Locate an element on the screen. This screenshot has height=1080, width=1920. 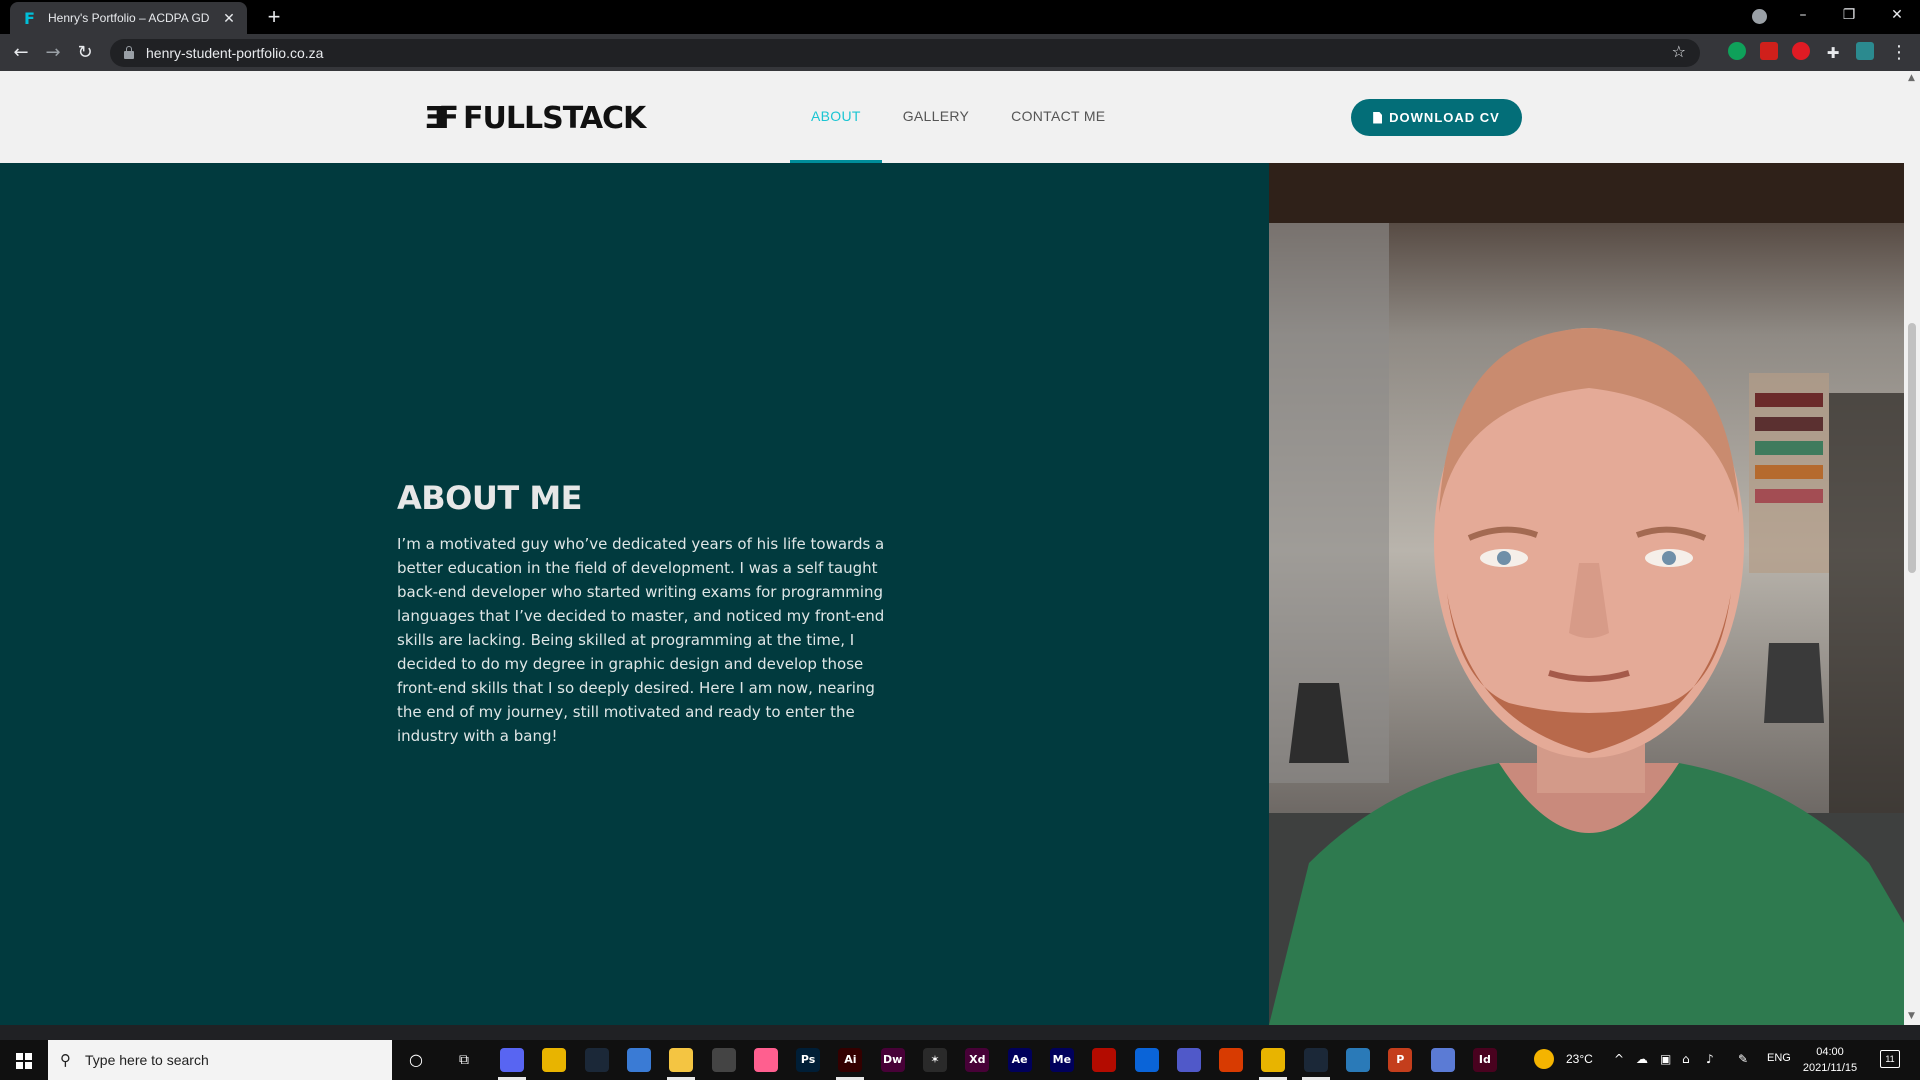
document-icon is located at coordinates (1378, 117).